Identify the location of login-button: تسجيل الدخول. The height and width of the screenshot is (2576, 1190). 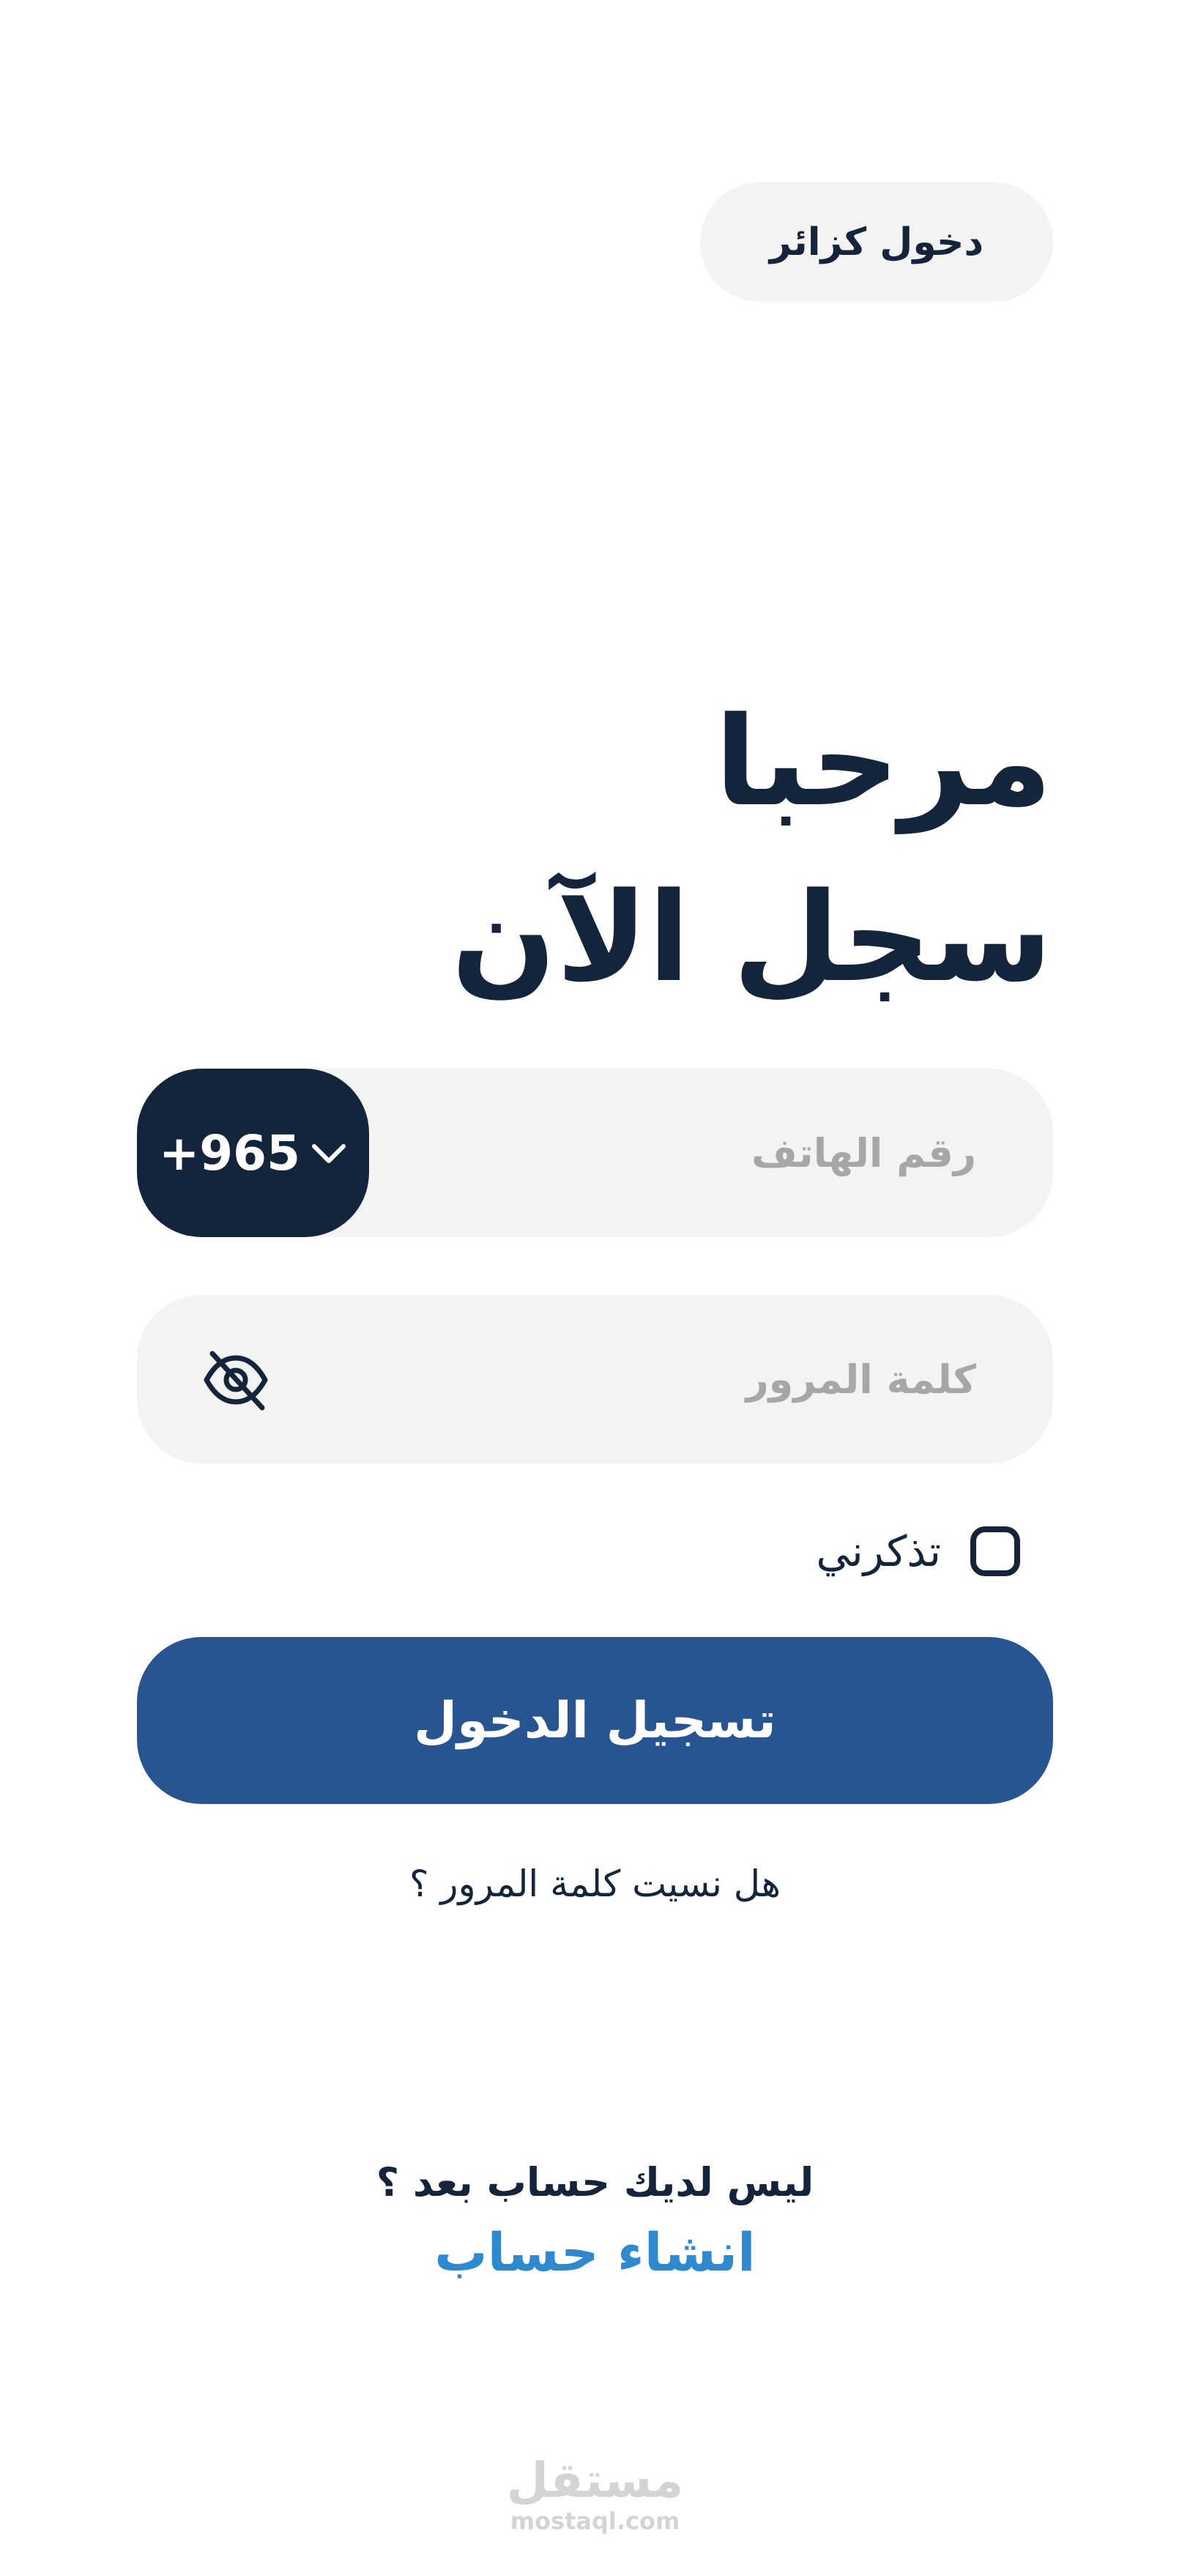
(595, 1720).